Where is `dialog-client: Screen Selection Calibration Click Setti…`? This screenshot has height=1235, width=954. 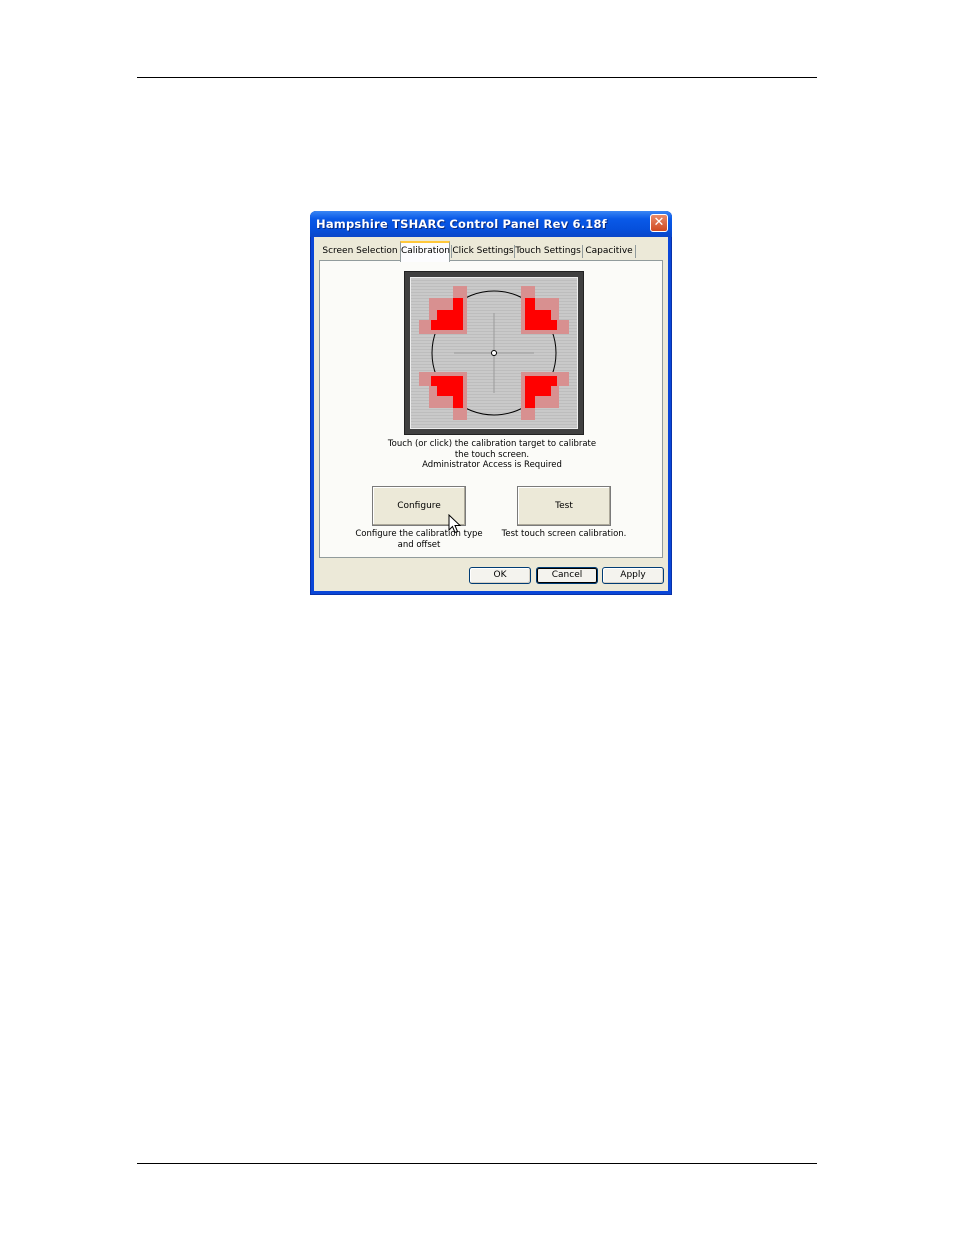
dialog-client: Screen Selection Calibration Click Setti… is located at coordinates (491, 414).